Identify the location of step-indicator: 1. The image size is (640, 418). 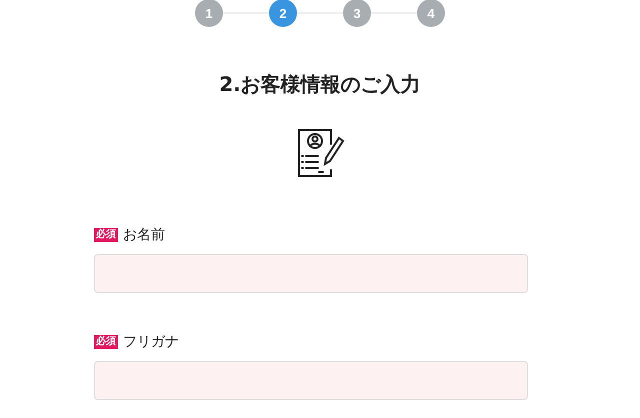
(209, 13).